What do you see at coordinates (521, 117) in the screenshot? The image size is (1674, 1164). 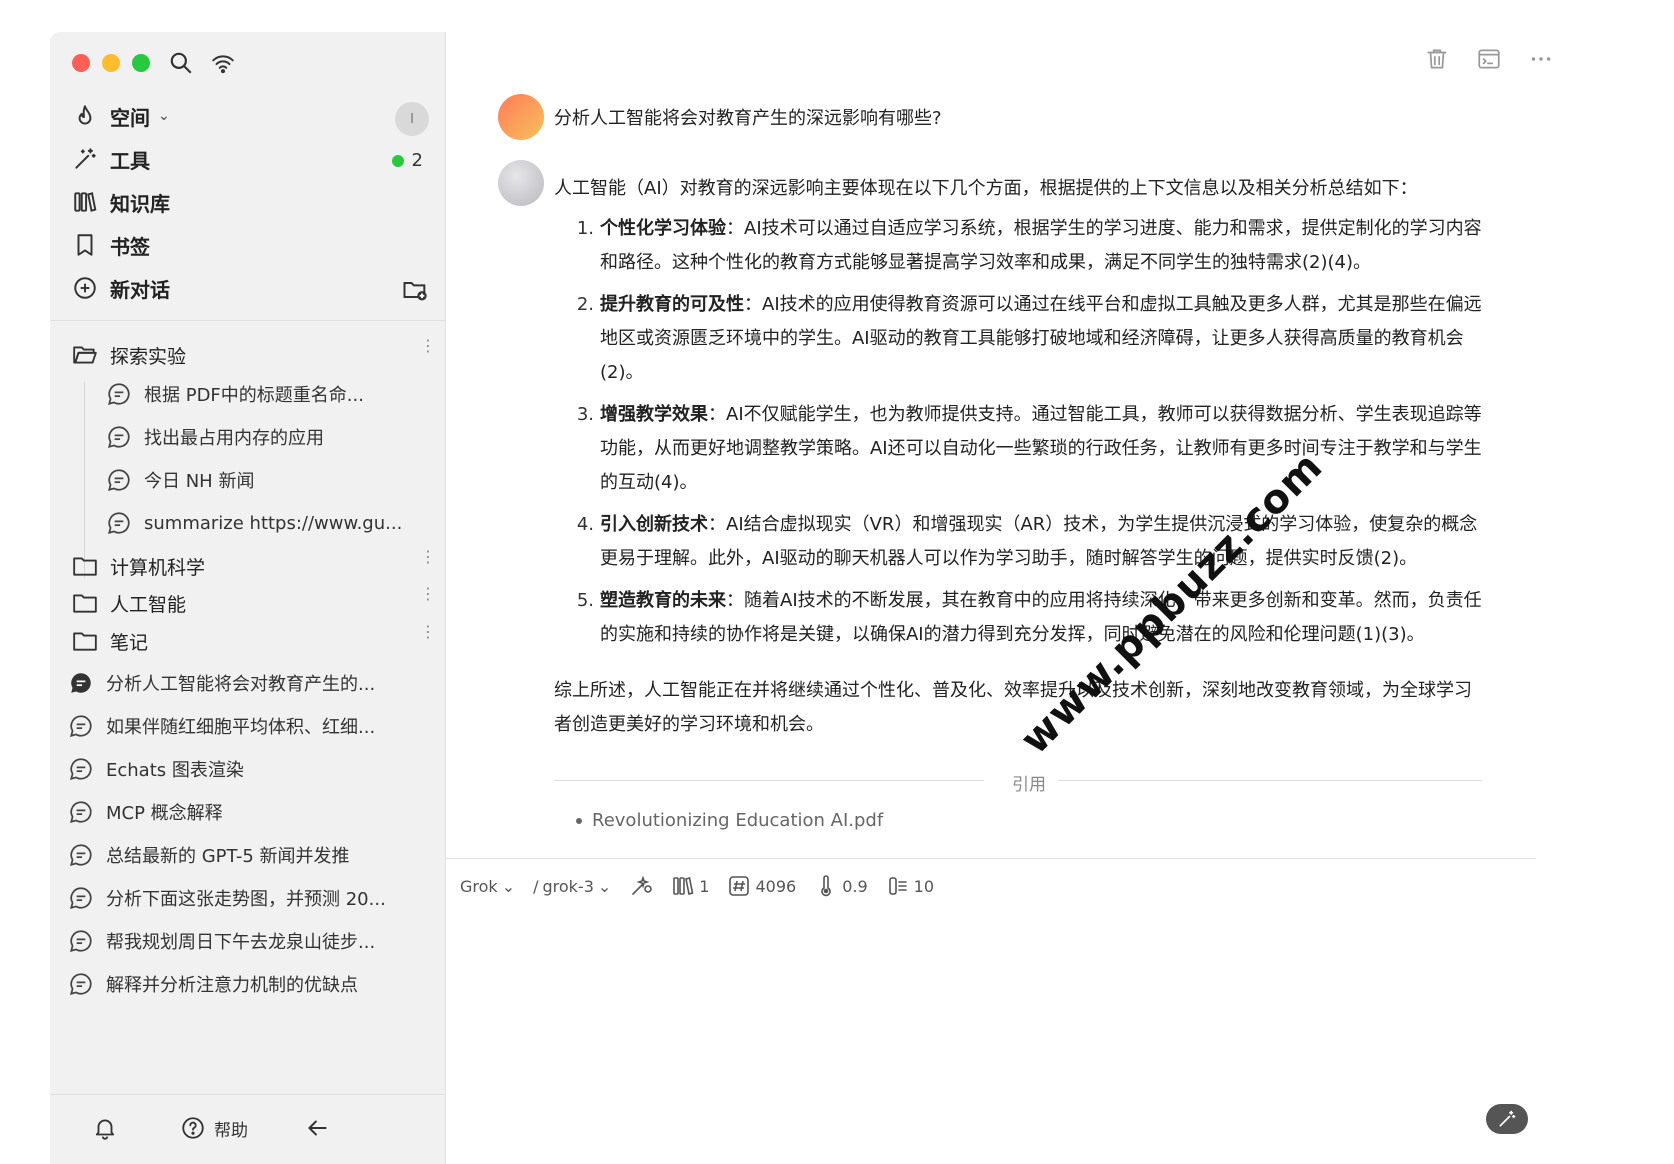 I see `user-avatar` at bounding box center [521, 117].